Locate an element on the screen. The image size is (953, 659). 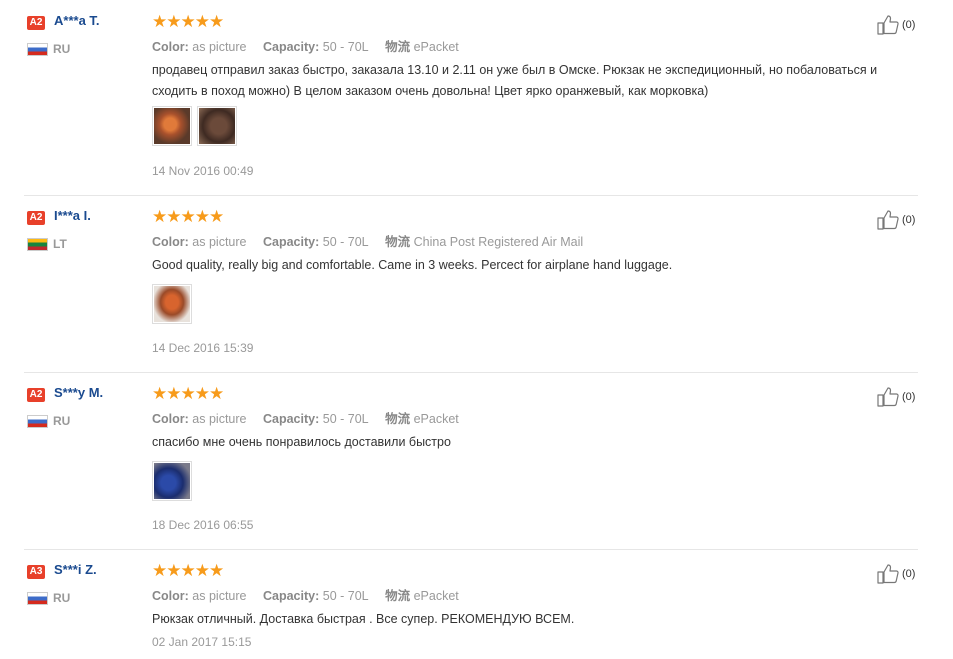
reviewer-name: I***a I. is located at coordinates (72, 215).